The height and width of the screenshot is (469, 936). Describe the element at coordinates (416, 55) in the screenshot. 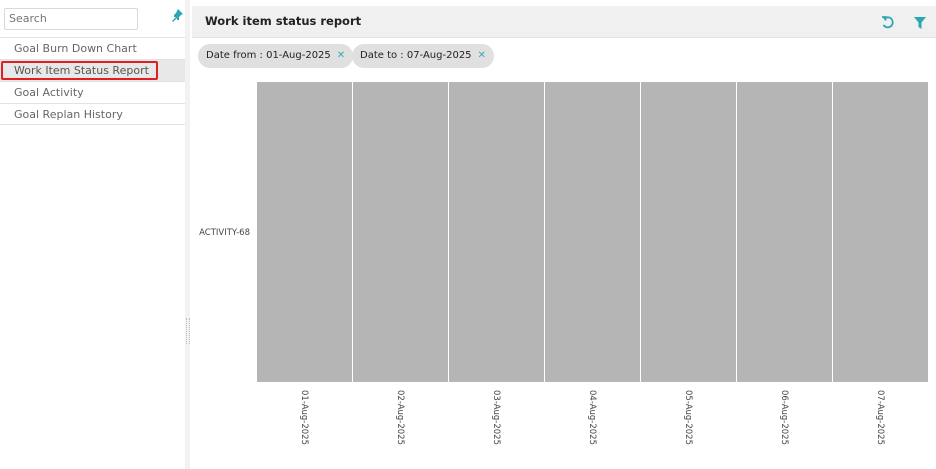

I see `chip-label: Date to : 07-Aug-2025` at that location.